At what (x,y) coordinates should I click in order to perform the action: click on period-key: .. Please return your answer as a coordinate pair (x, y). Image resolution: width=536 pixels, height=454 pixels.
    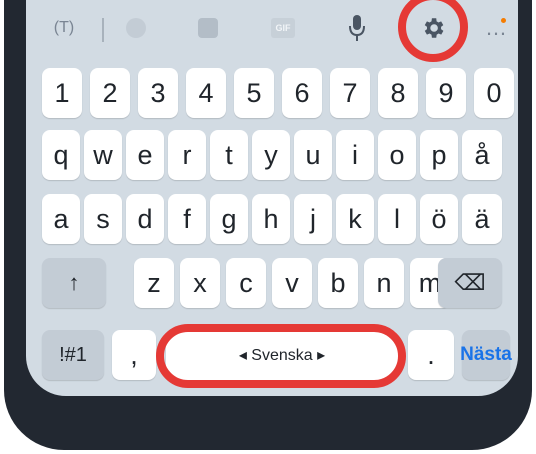
    Looking at the image, I should click on (431, 355).